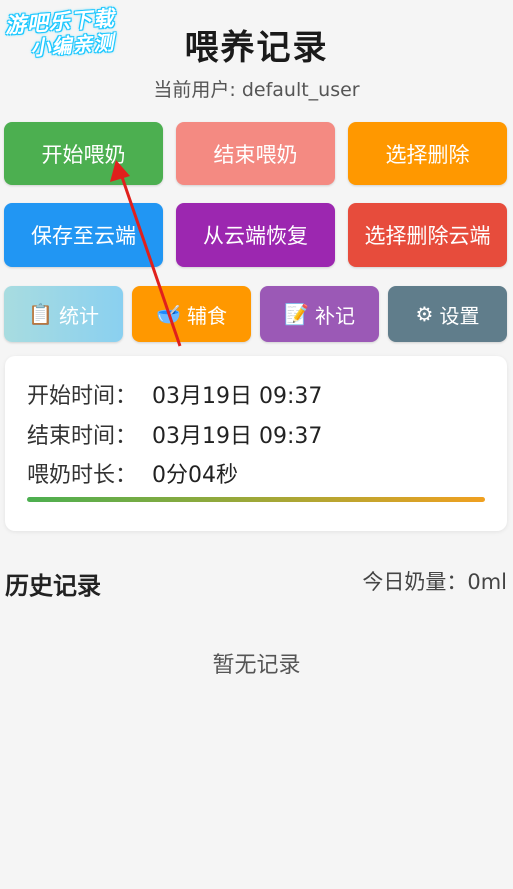 Image resolution: width=513 pixels, height=889 pixels. I want to click on add-record-label: 补记, so click(334, 315).